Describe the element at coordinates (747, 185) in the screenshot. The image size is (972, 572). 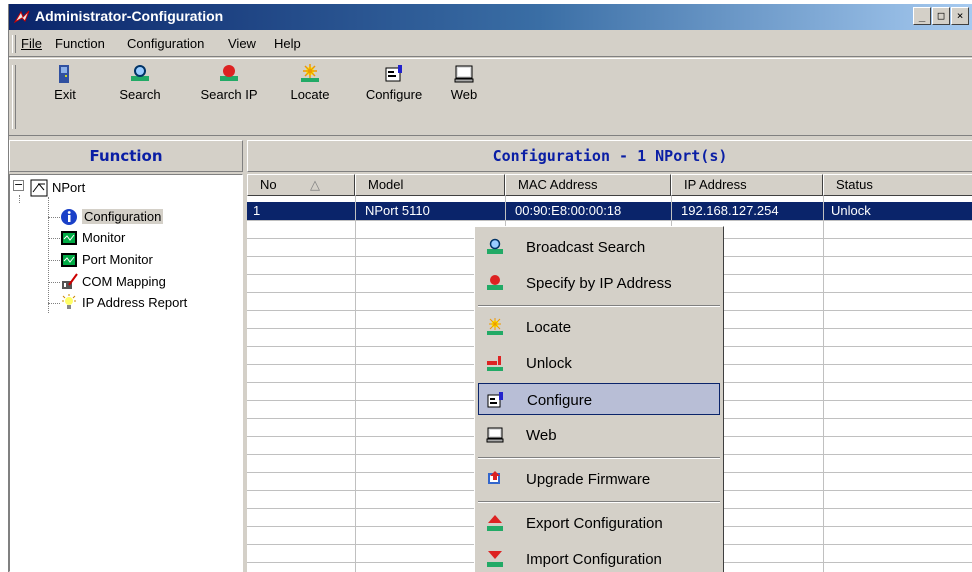
I see `column-header-ip-address: IP Address` at that location.